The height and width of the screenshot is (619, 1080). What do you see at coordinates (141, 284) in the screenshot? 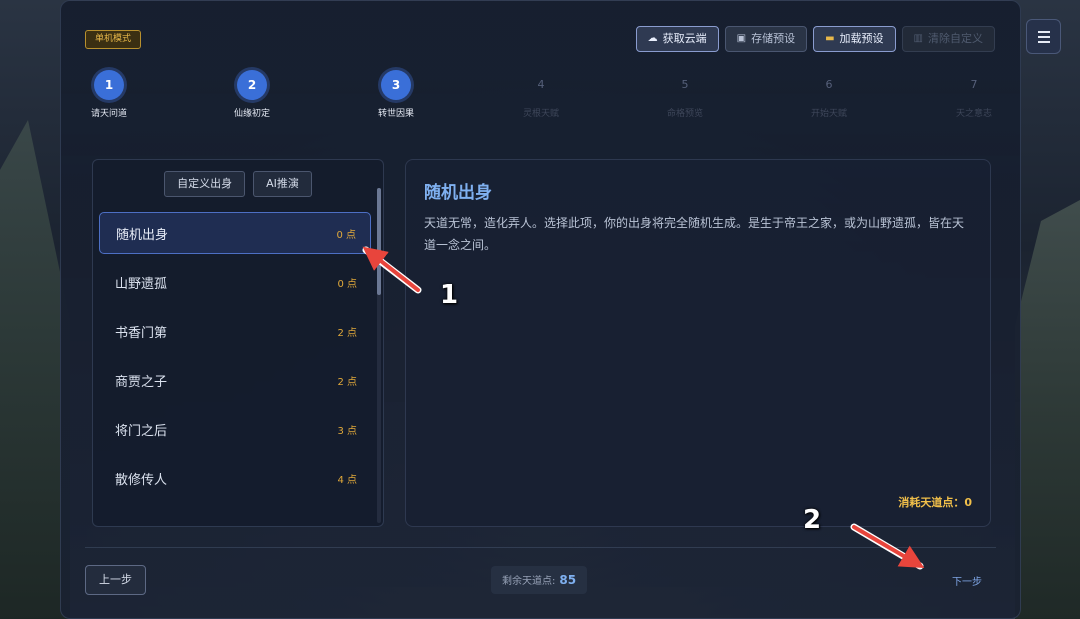
I see `origin-name: 山野遗孤` at bounding box center [141, 284].